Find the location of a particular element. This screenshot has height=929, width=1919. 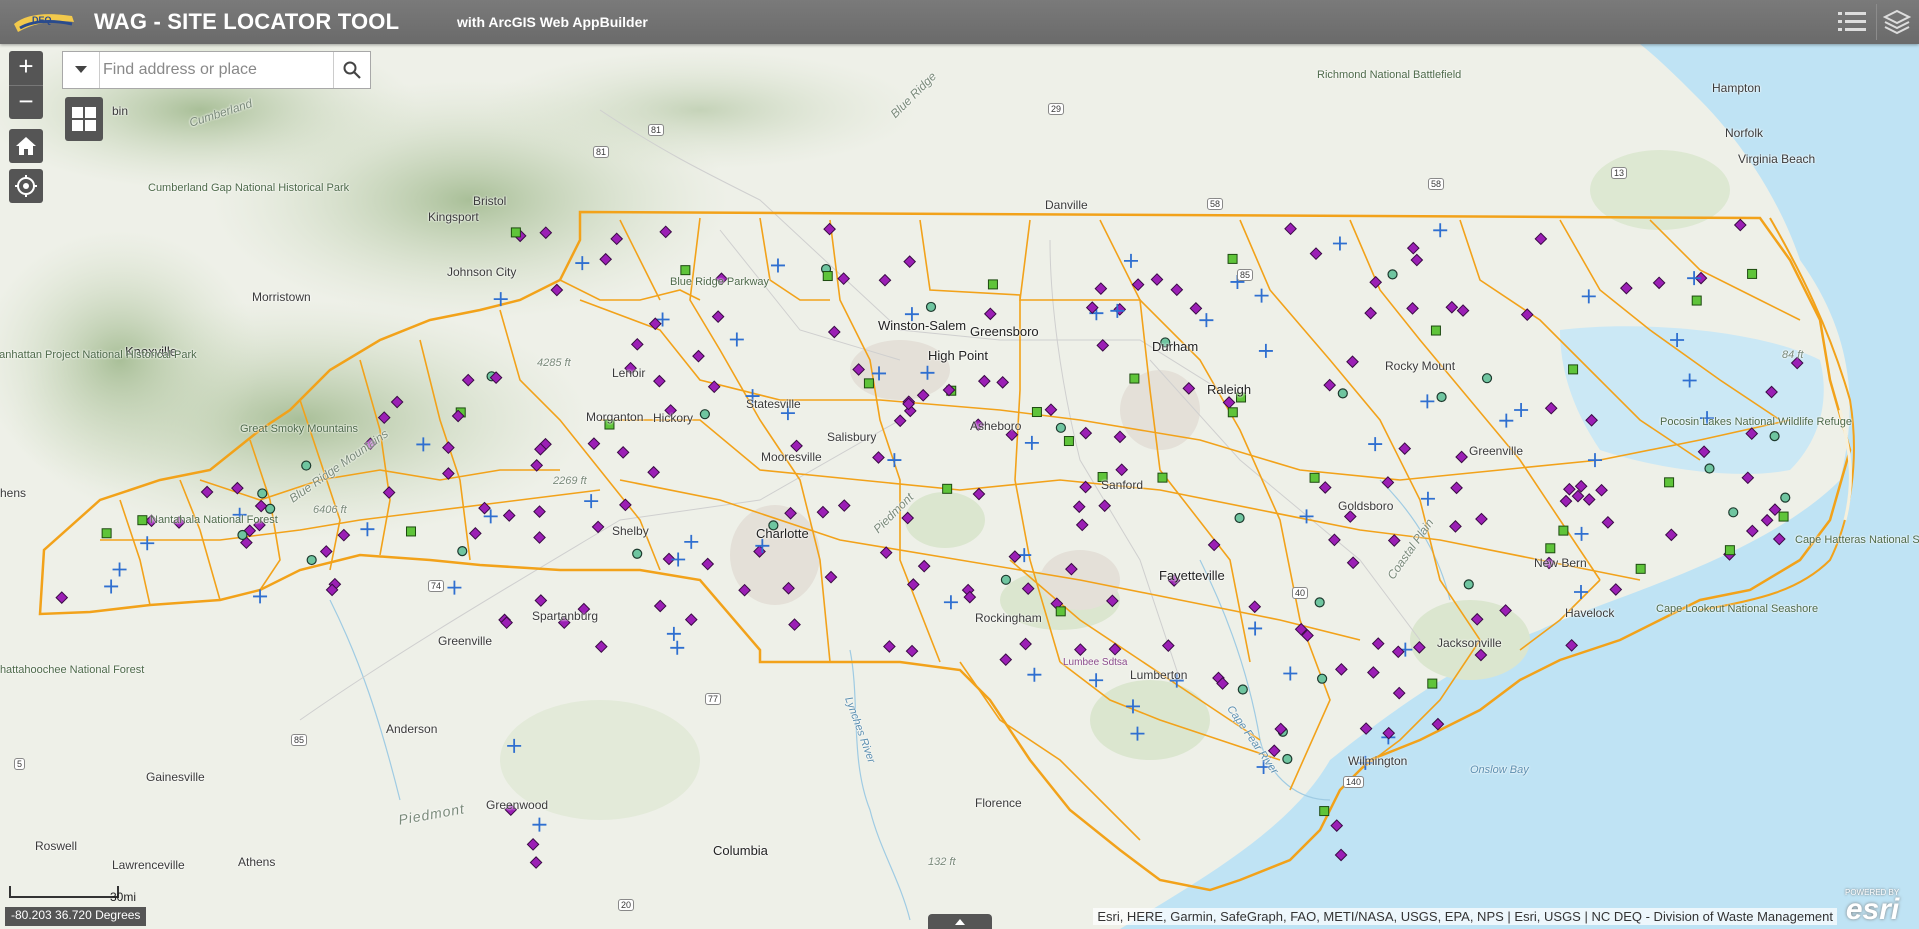

esri-logo: POWERED BY esri is located at coordinates (1872, 906).